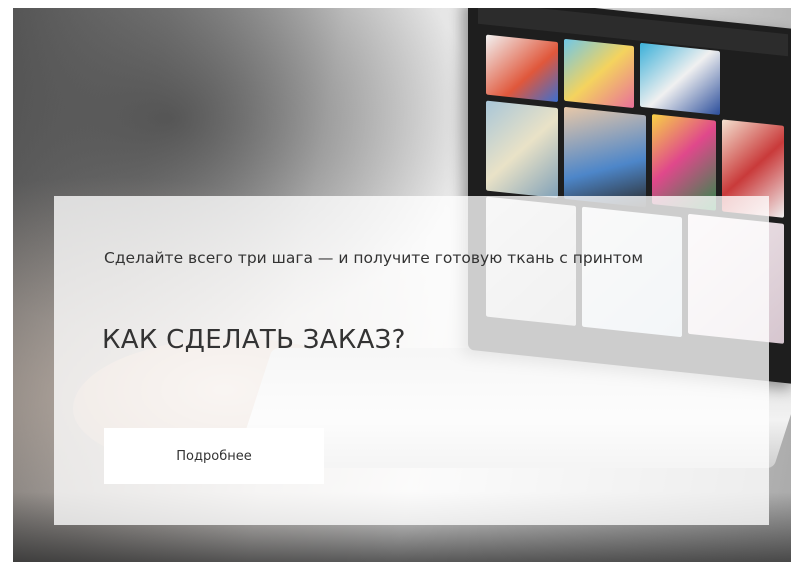 This screenshot has height=562, width=791. What do you see at coordinates (254, 340) in the screenshot?
I see `hero-title: КАК СДЕЛАТЬ ЗАКАЗ?` at bounding box center [254, 340].